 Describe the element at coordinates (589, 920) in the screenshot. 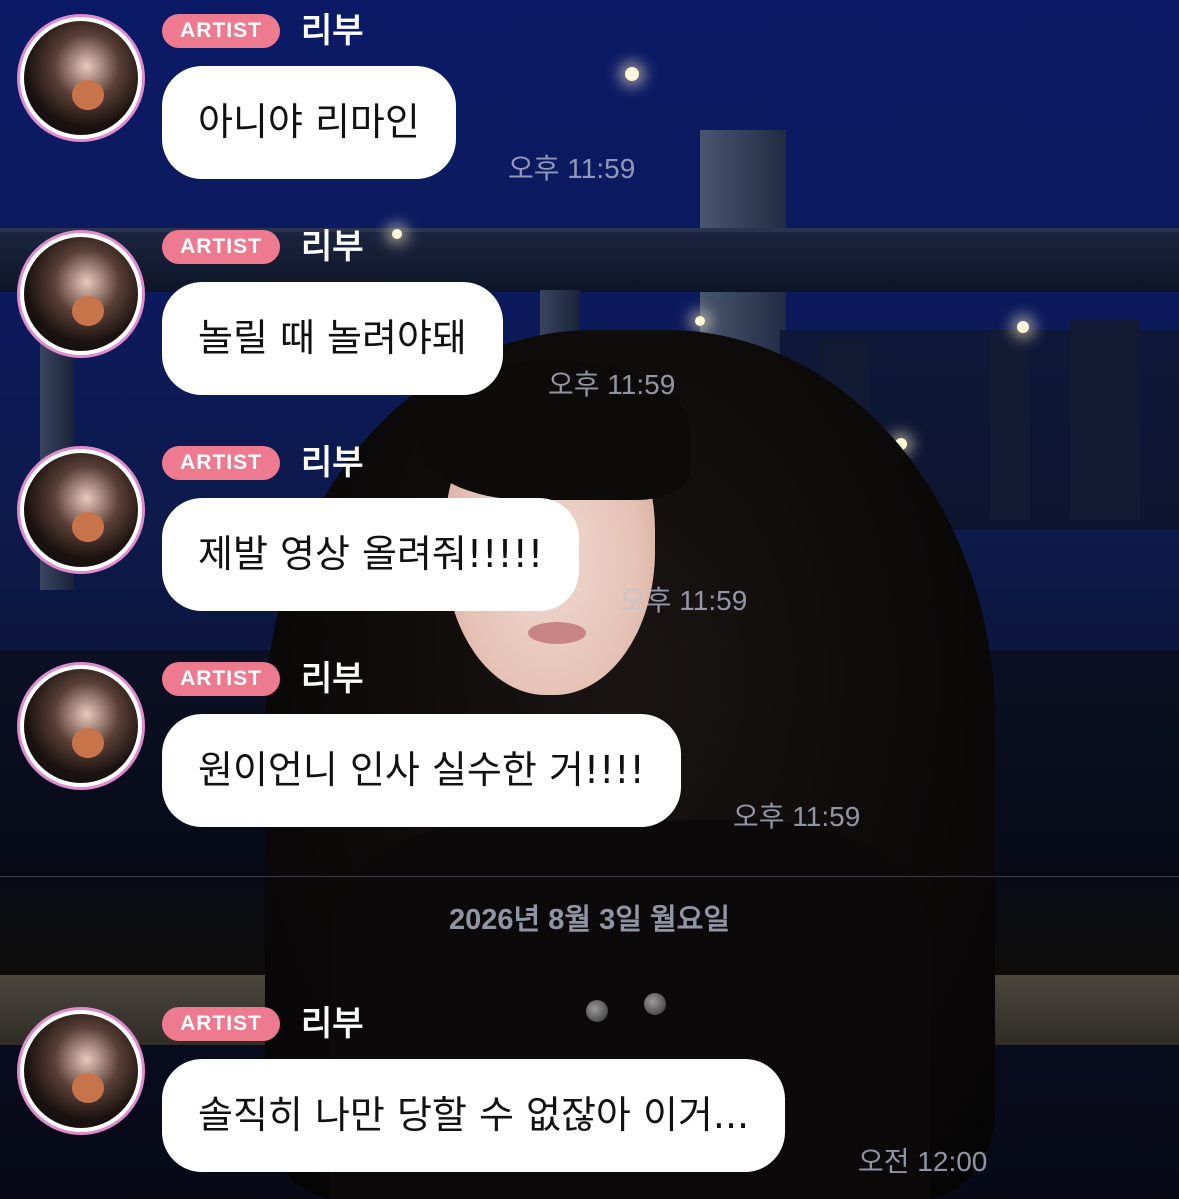

I see `date-separator: 2026년 8월 3일 월요일` at that location.